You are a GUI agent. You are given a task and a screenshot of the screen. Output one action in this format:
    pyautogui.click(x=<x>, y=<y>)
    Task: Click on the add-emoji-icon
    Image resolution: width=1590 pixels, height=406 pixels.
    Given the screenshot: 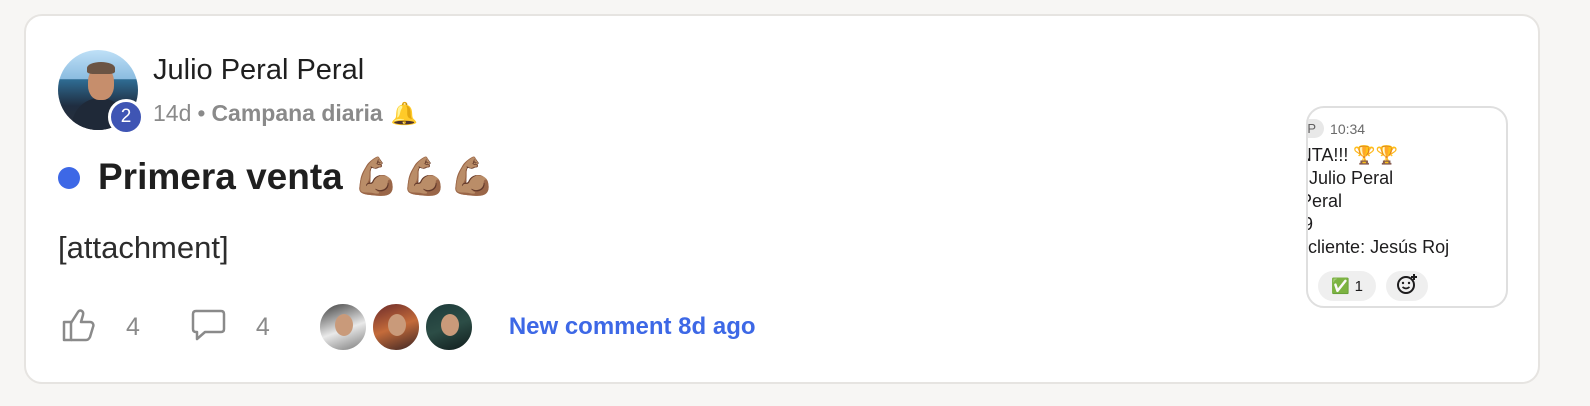 What is the action you would take?
    pyautogui.click(x=1407, y=286)
    